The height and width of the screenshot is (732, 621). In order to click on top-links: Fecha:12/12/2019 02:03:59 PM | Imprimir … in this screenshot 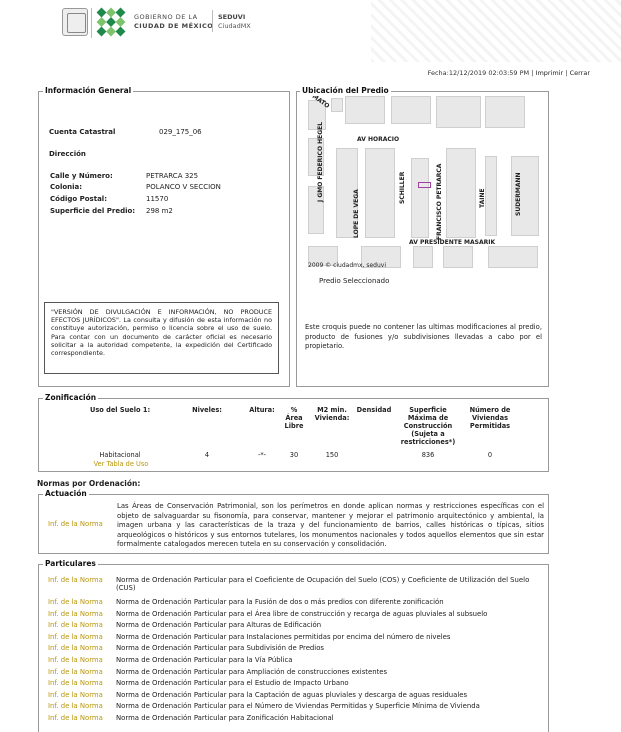, I will do `click(485, 73)`.